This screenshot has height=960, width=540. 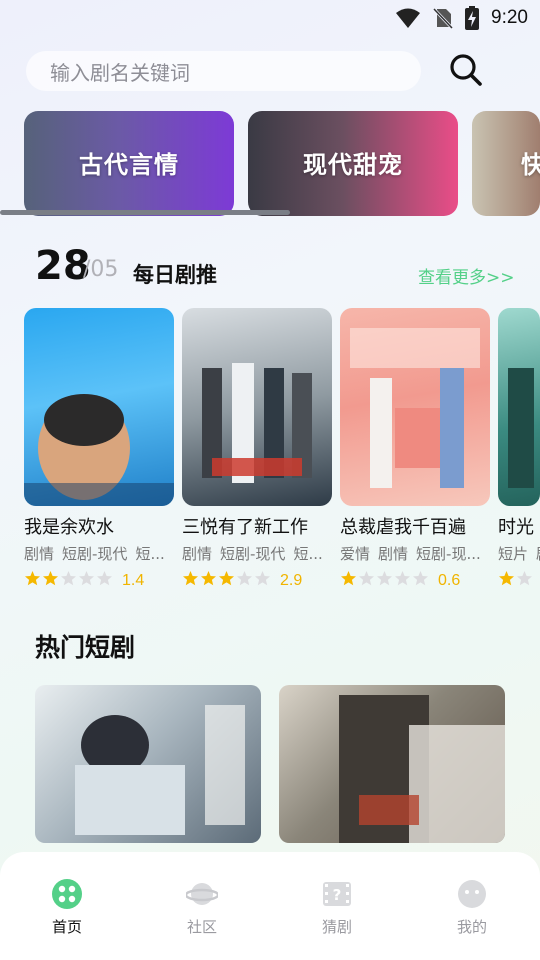 I want to click on rating: 1.4, so click(x=84, y=580).